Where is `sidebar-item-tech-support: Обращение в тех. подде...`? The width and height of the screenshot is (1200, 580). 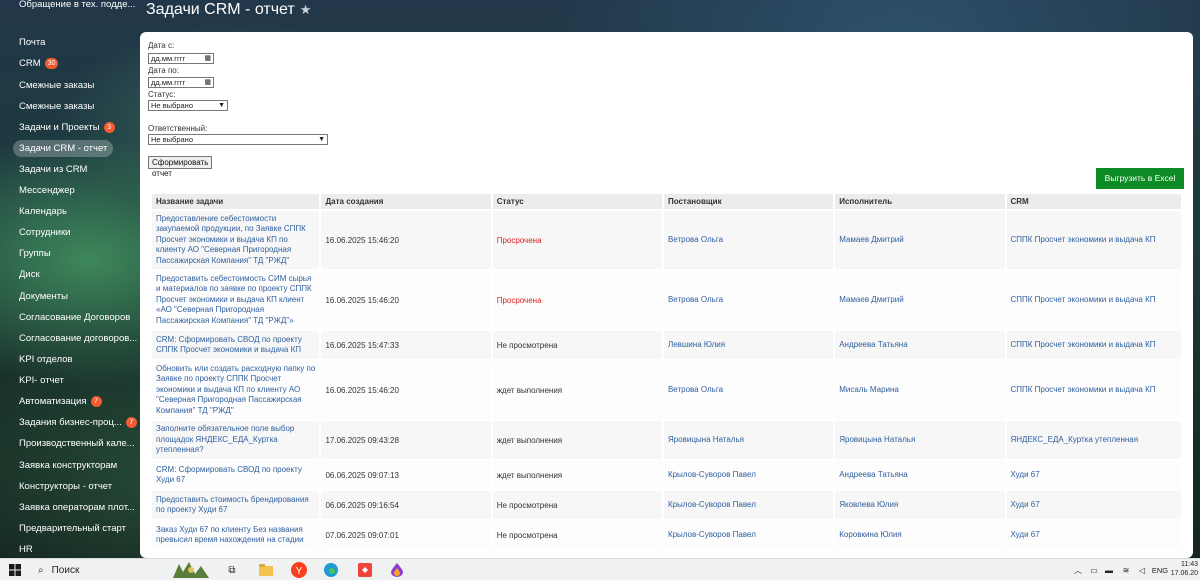
sidebar-item-tech-support: Обращение в тех. подде... is located at coordinates (75, 6).